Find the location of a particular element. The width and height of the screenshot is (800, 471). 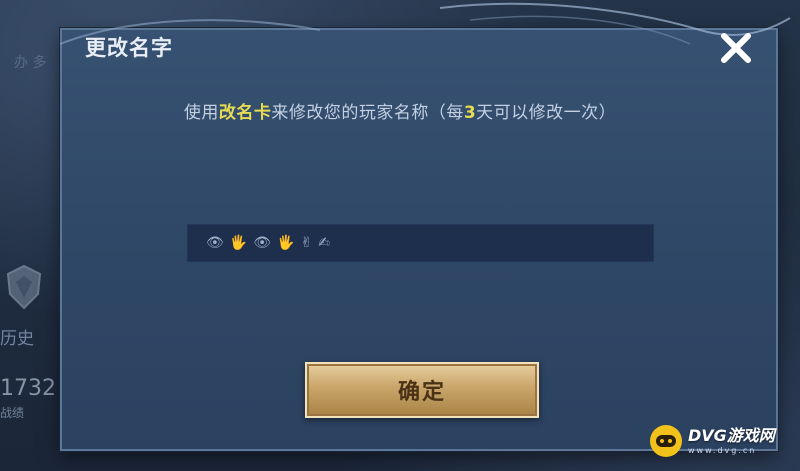

confirm-button: 确定 is located at coordinates (422, 390).